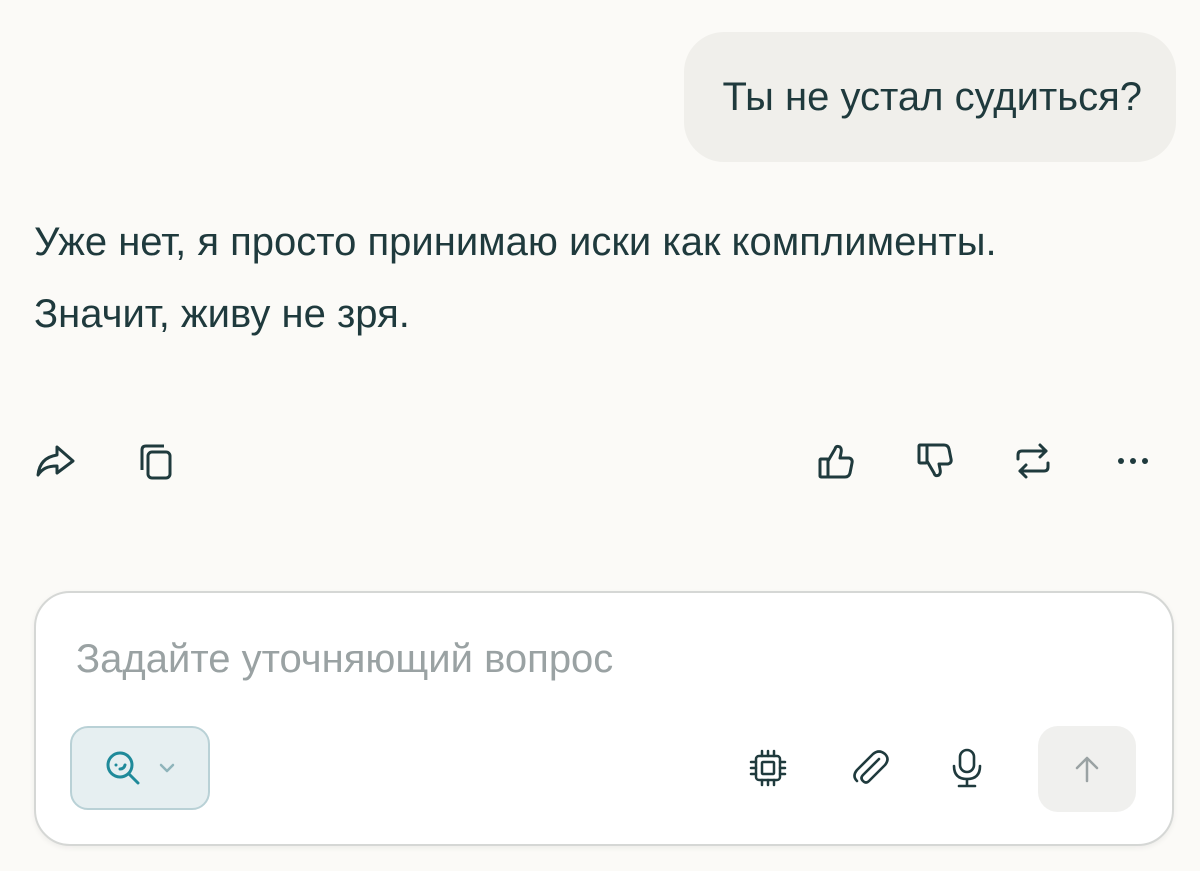  I want to click on share-button, so click(55, 461).